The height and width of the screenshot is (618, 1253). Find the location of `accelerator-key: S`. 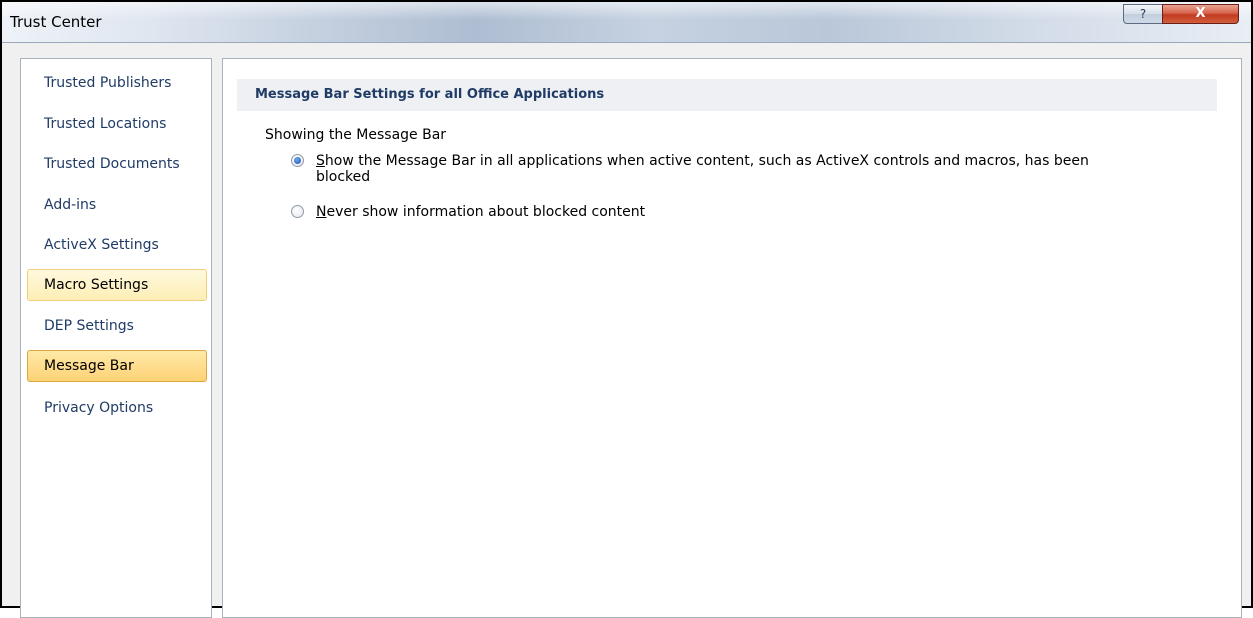

accelerator-key: S is located at coordinates (320, 161).